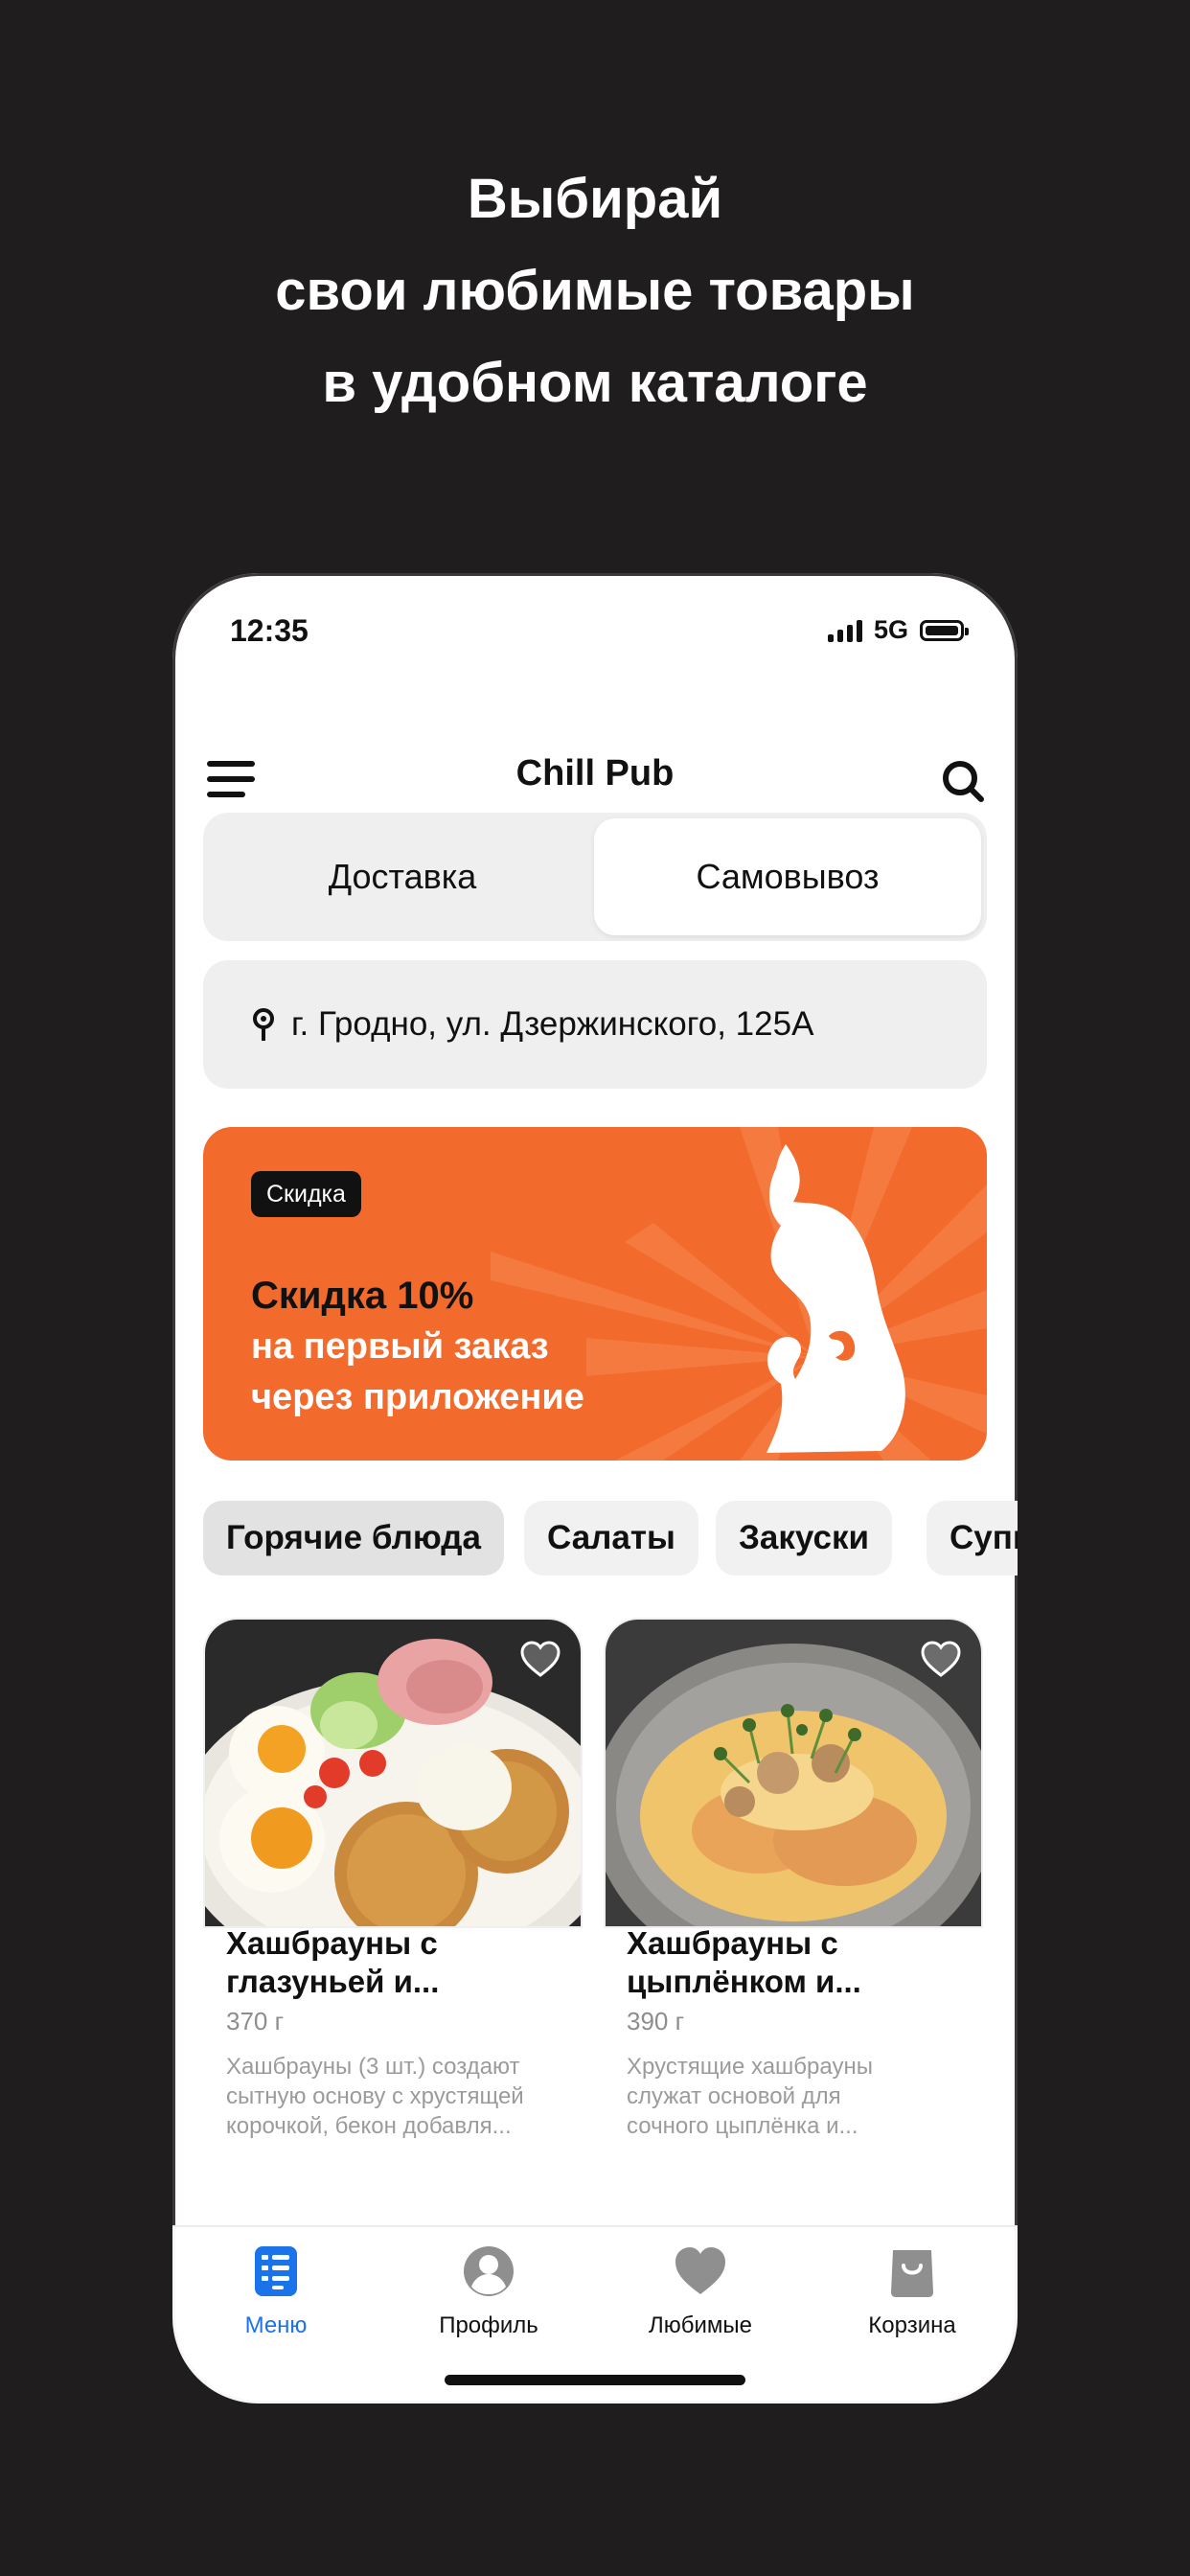  I want to click on tab-menu: Меню, so click(276, 2290).